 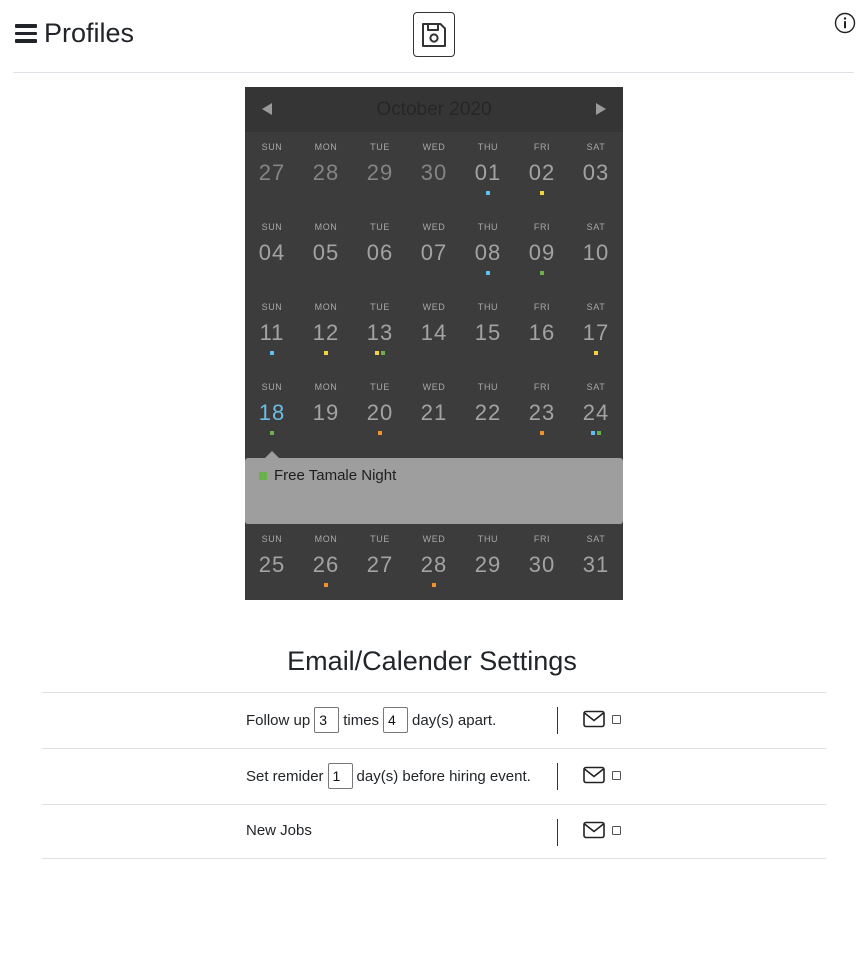 I want to click on new-jobs-email-checkbox, so click(x=616, y=830).